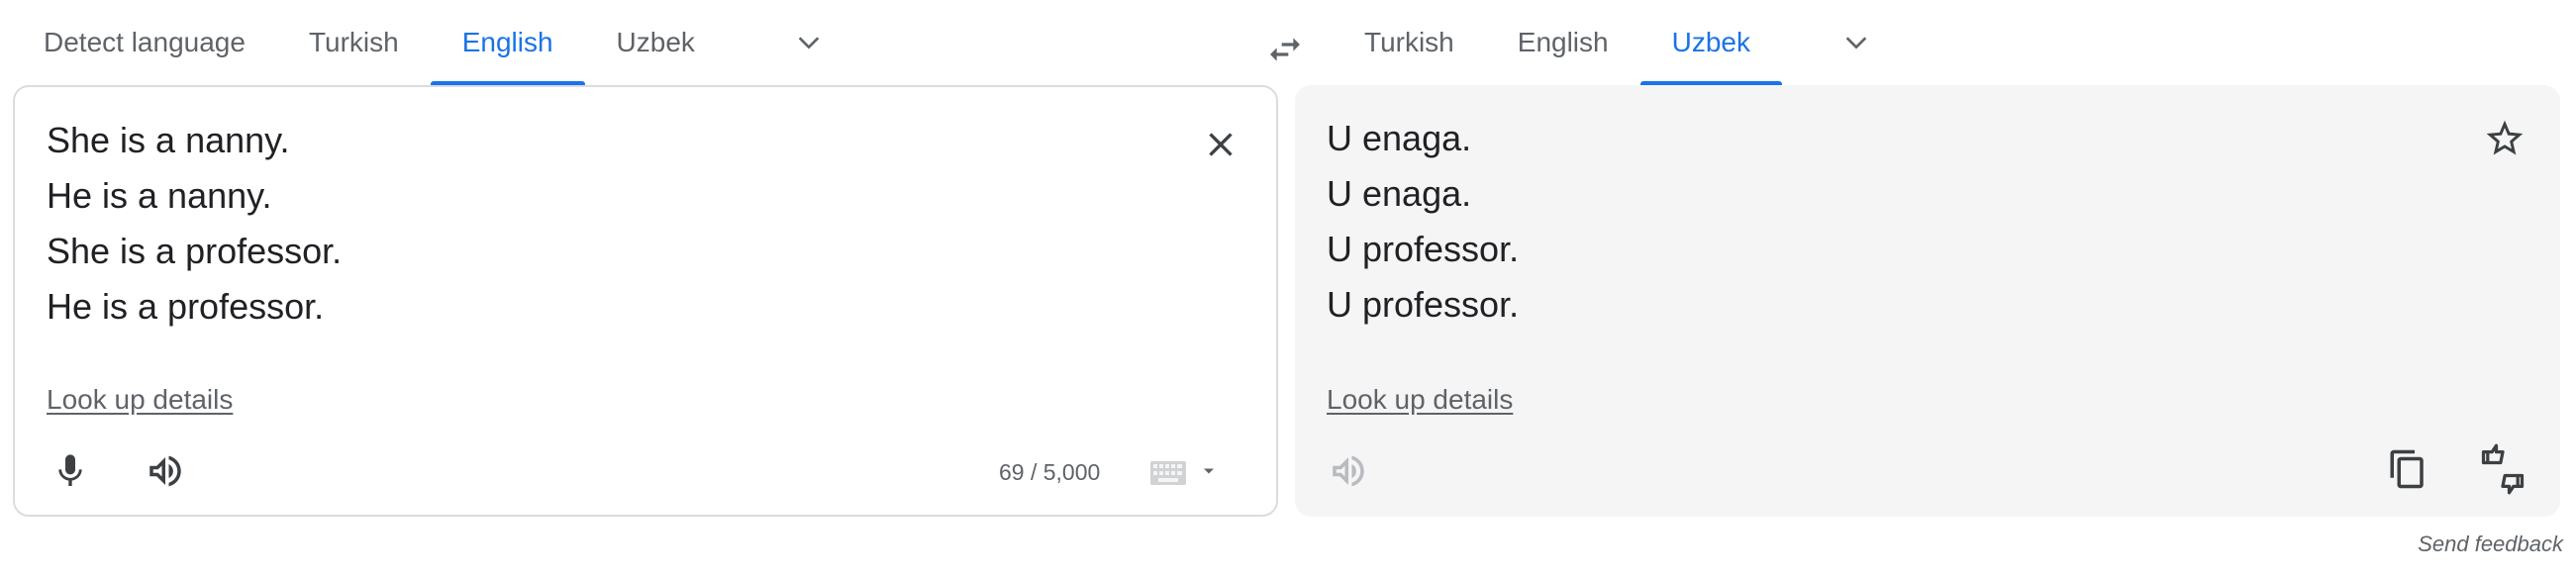 The image size is (2576, 580). I want to click on source-language-tabs: Detect language Turkish English Uzbek, so click(433, 42).